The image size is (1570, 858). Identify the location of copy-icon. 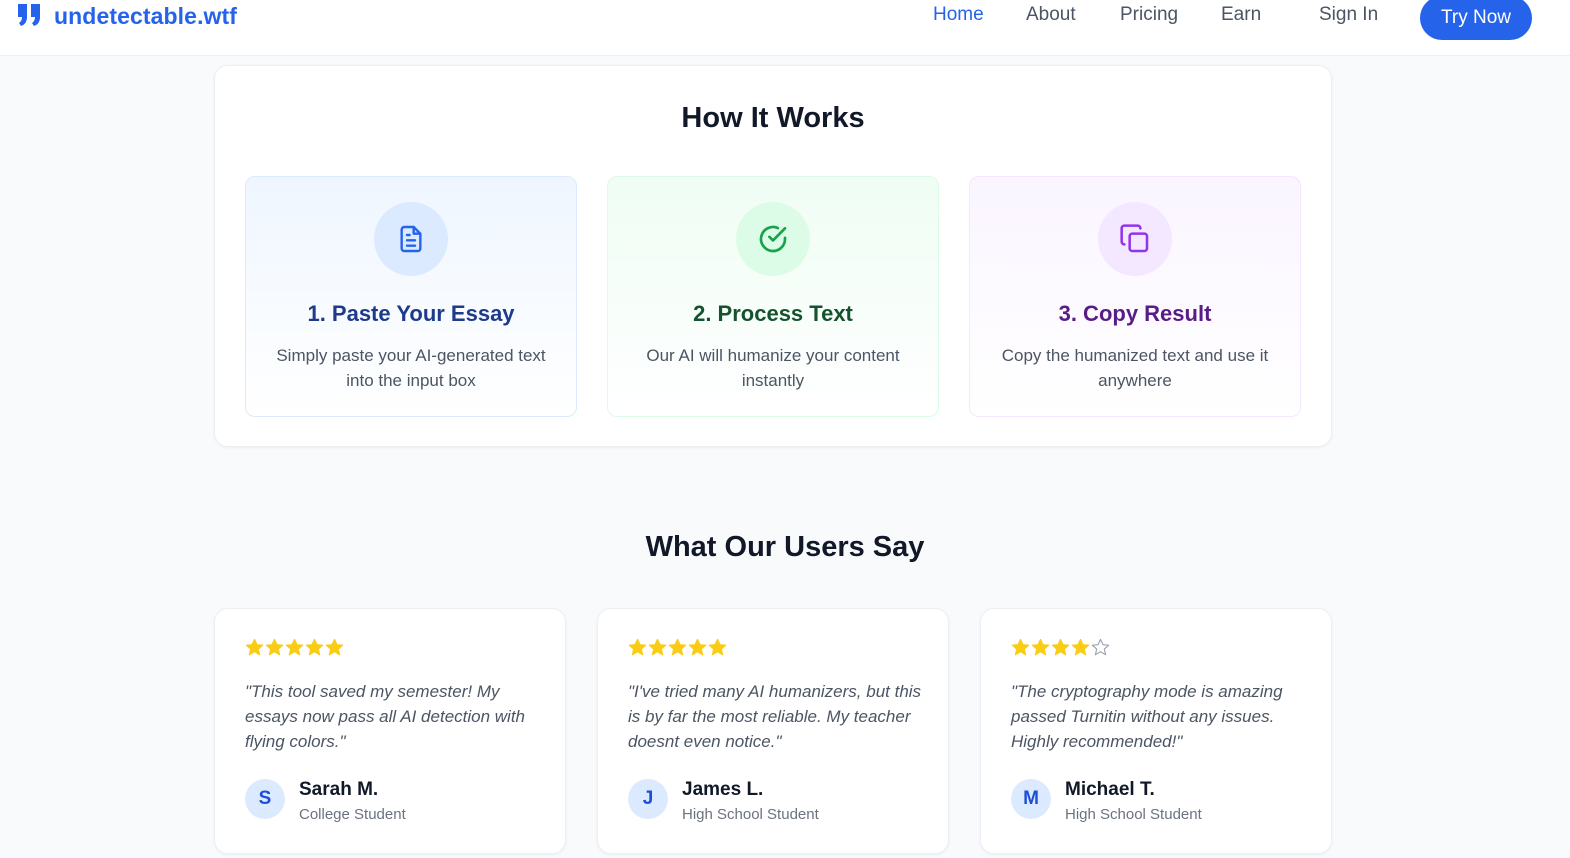
(1135, 239).